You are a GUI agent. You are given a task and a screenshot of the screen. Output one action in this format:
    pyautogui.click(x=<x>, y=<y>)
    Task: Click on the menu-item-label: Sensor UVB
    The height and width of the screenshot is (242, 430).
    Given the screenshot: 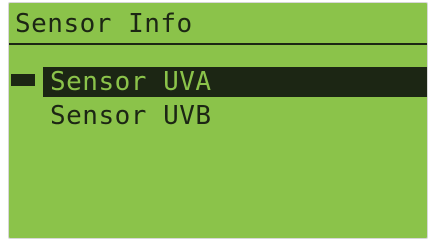 What is the action you would take?
    pyautogui.click(x=131, y=116)
    